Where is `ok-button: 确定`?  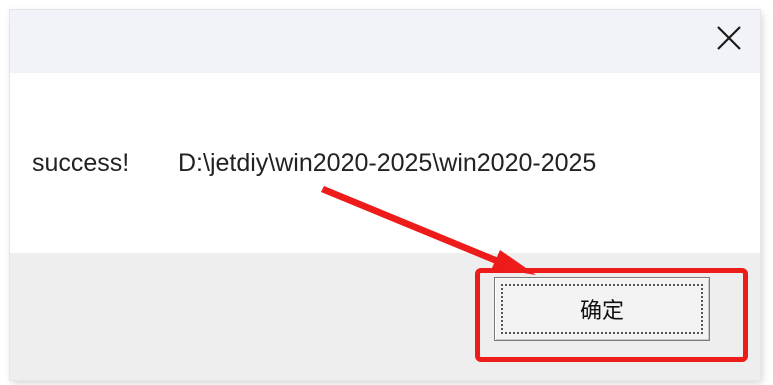
ok-button: 确定 is located at coordinates (602, 309).